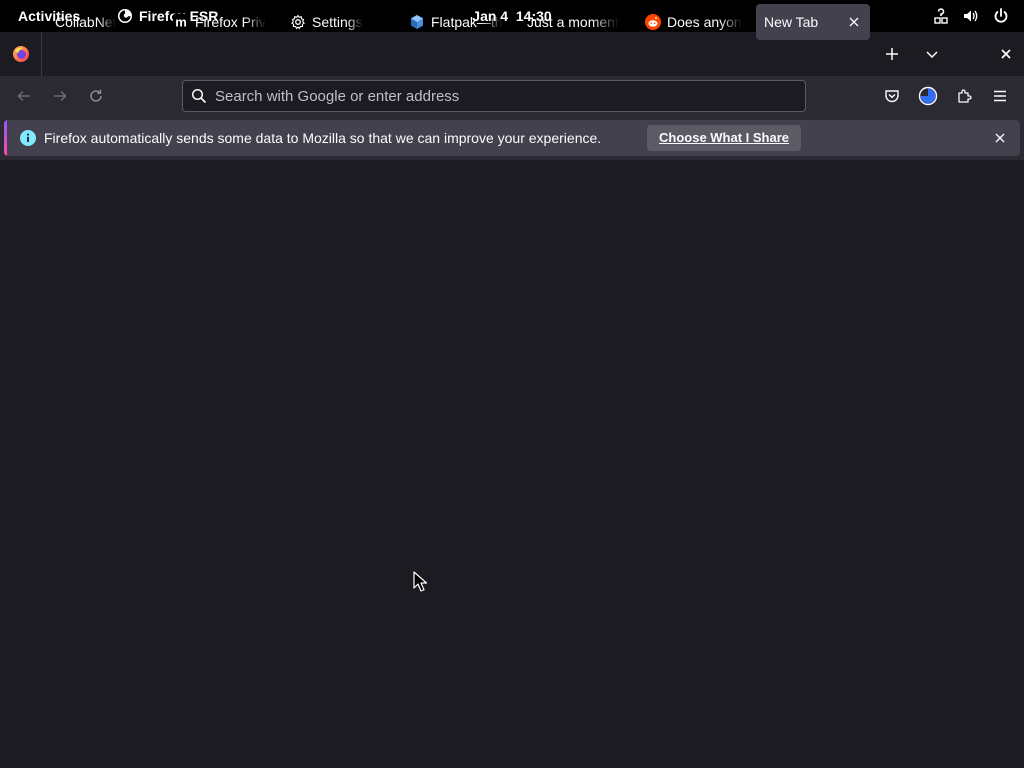 The height and width of the screenshot is (768, 1024). I want to click on arrow-left-icon, so click(23, 96).